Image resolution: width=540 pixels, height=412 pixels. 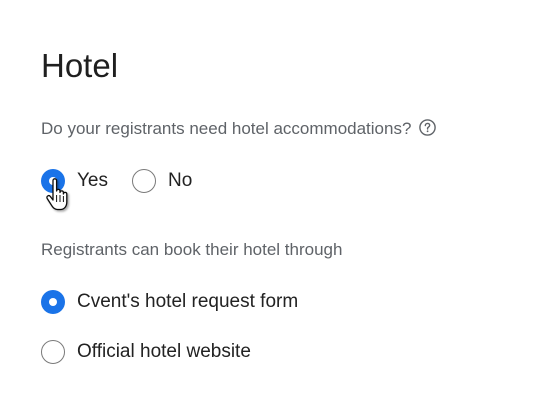 I want to click on radio-label-cvent-form: Cvent's hotel request form, so click(x=188, y=301).